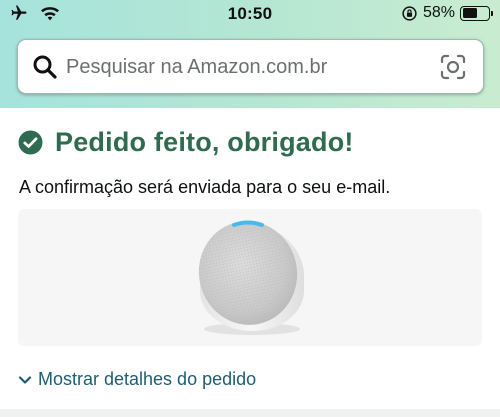 Image resolution: width=500 pixels, height=417 pixels. What do you see at coordinates (147, 379) in the screenshot?
I see `show-order-details-label: Mostrar detalhes do pedido` at bounding box center [147, 379].